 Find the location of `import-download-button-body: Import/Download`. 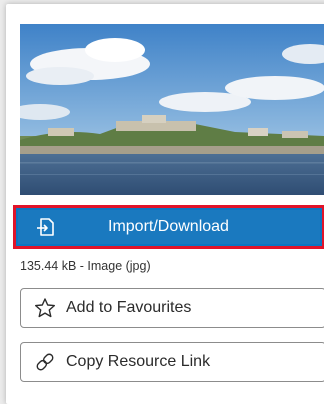

import-download-button-body: Import/Download is located at coordinates (169, 227).